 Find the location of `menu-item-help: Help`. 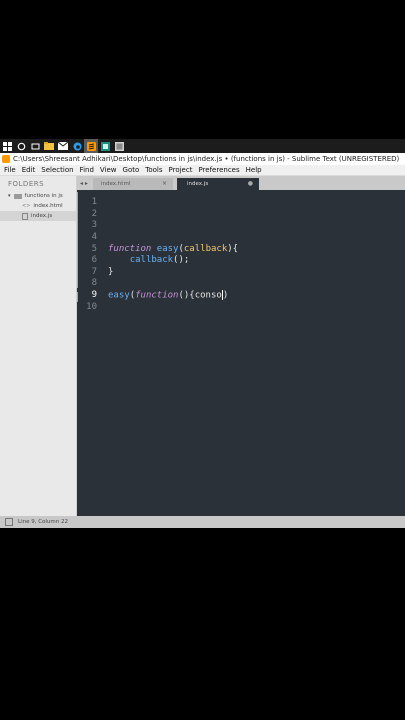

menu-item-help: Help is located at coordinates (254, 170).